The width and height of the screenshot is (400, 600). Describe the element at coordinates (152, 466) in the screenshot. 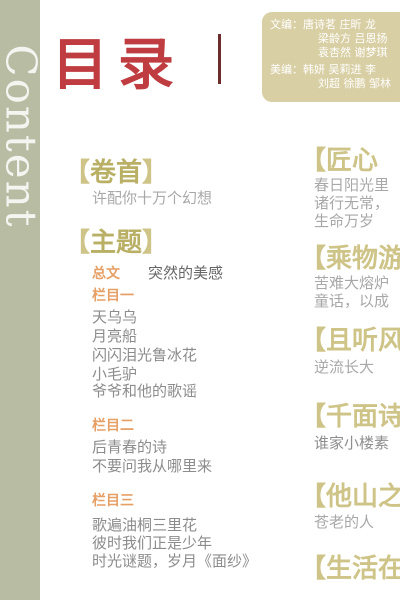

I see `lanmu2-item: 不要问我从哪里来` at that location.